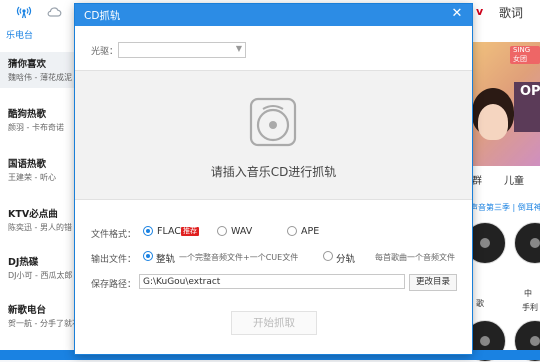  I want to click on album-label: 中, so click(528, 293).